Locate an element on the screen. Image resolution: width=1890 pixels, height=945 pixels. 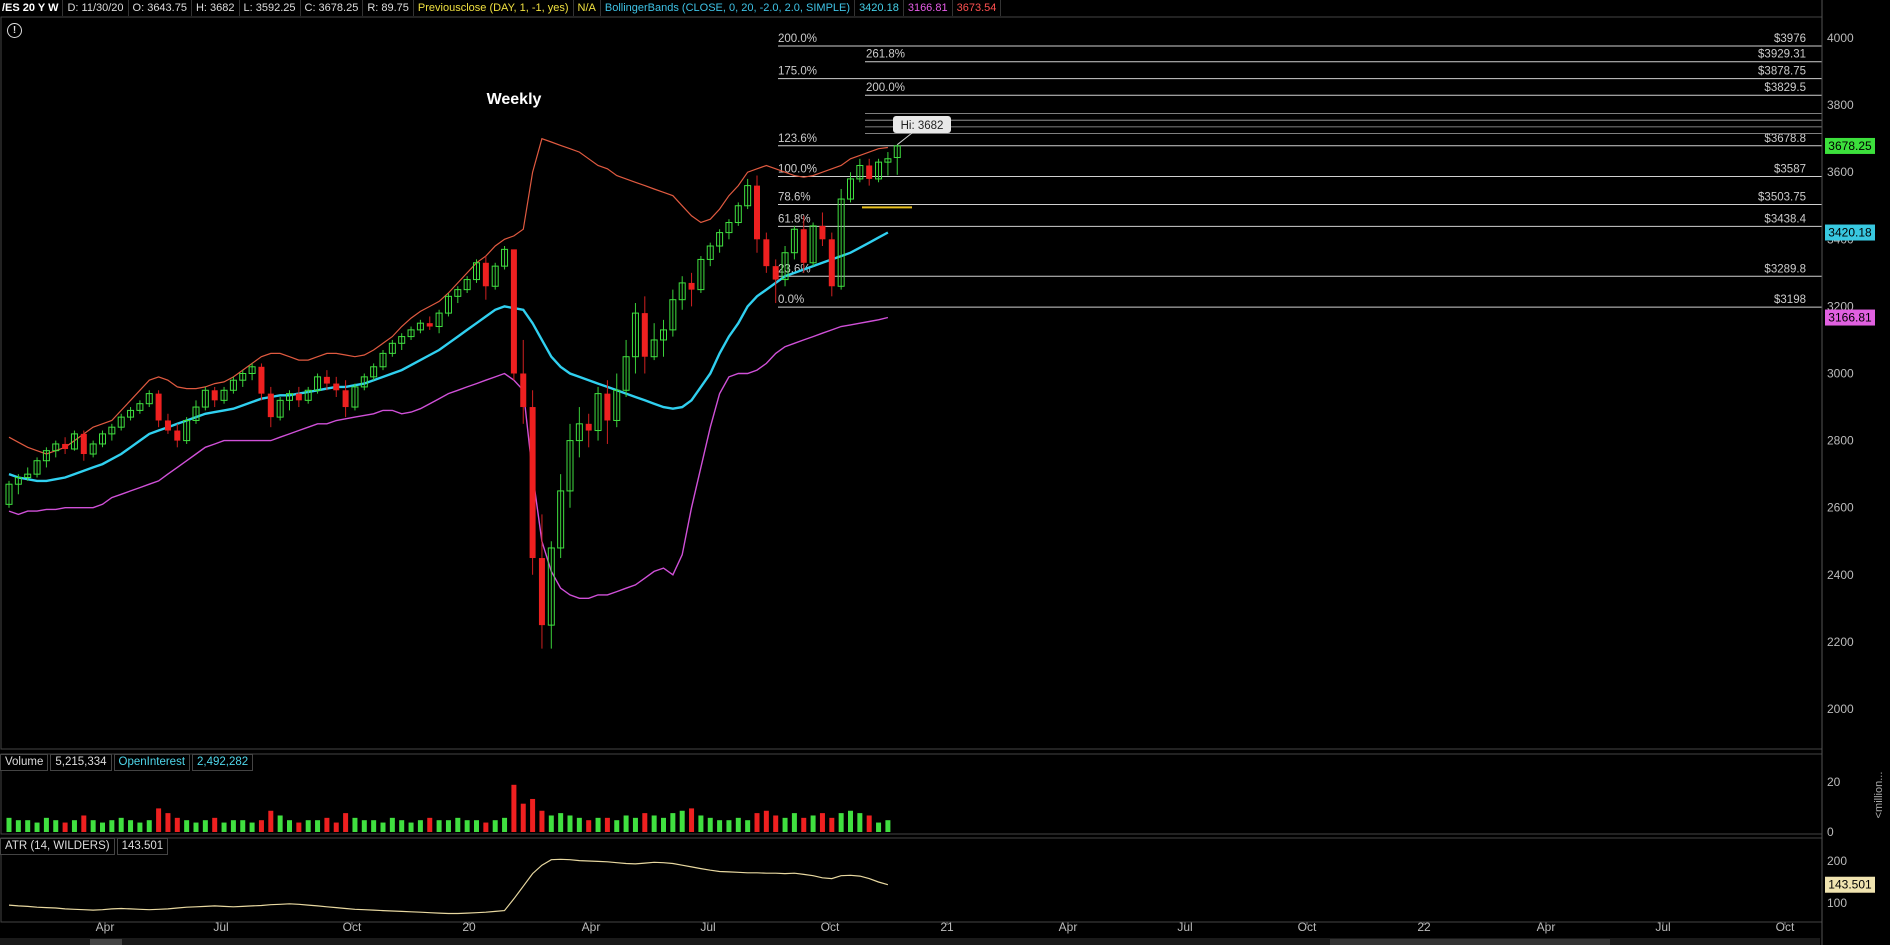
fib-price-label: $3878.75 is located at coordinates (1782, 72).